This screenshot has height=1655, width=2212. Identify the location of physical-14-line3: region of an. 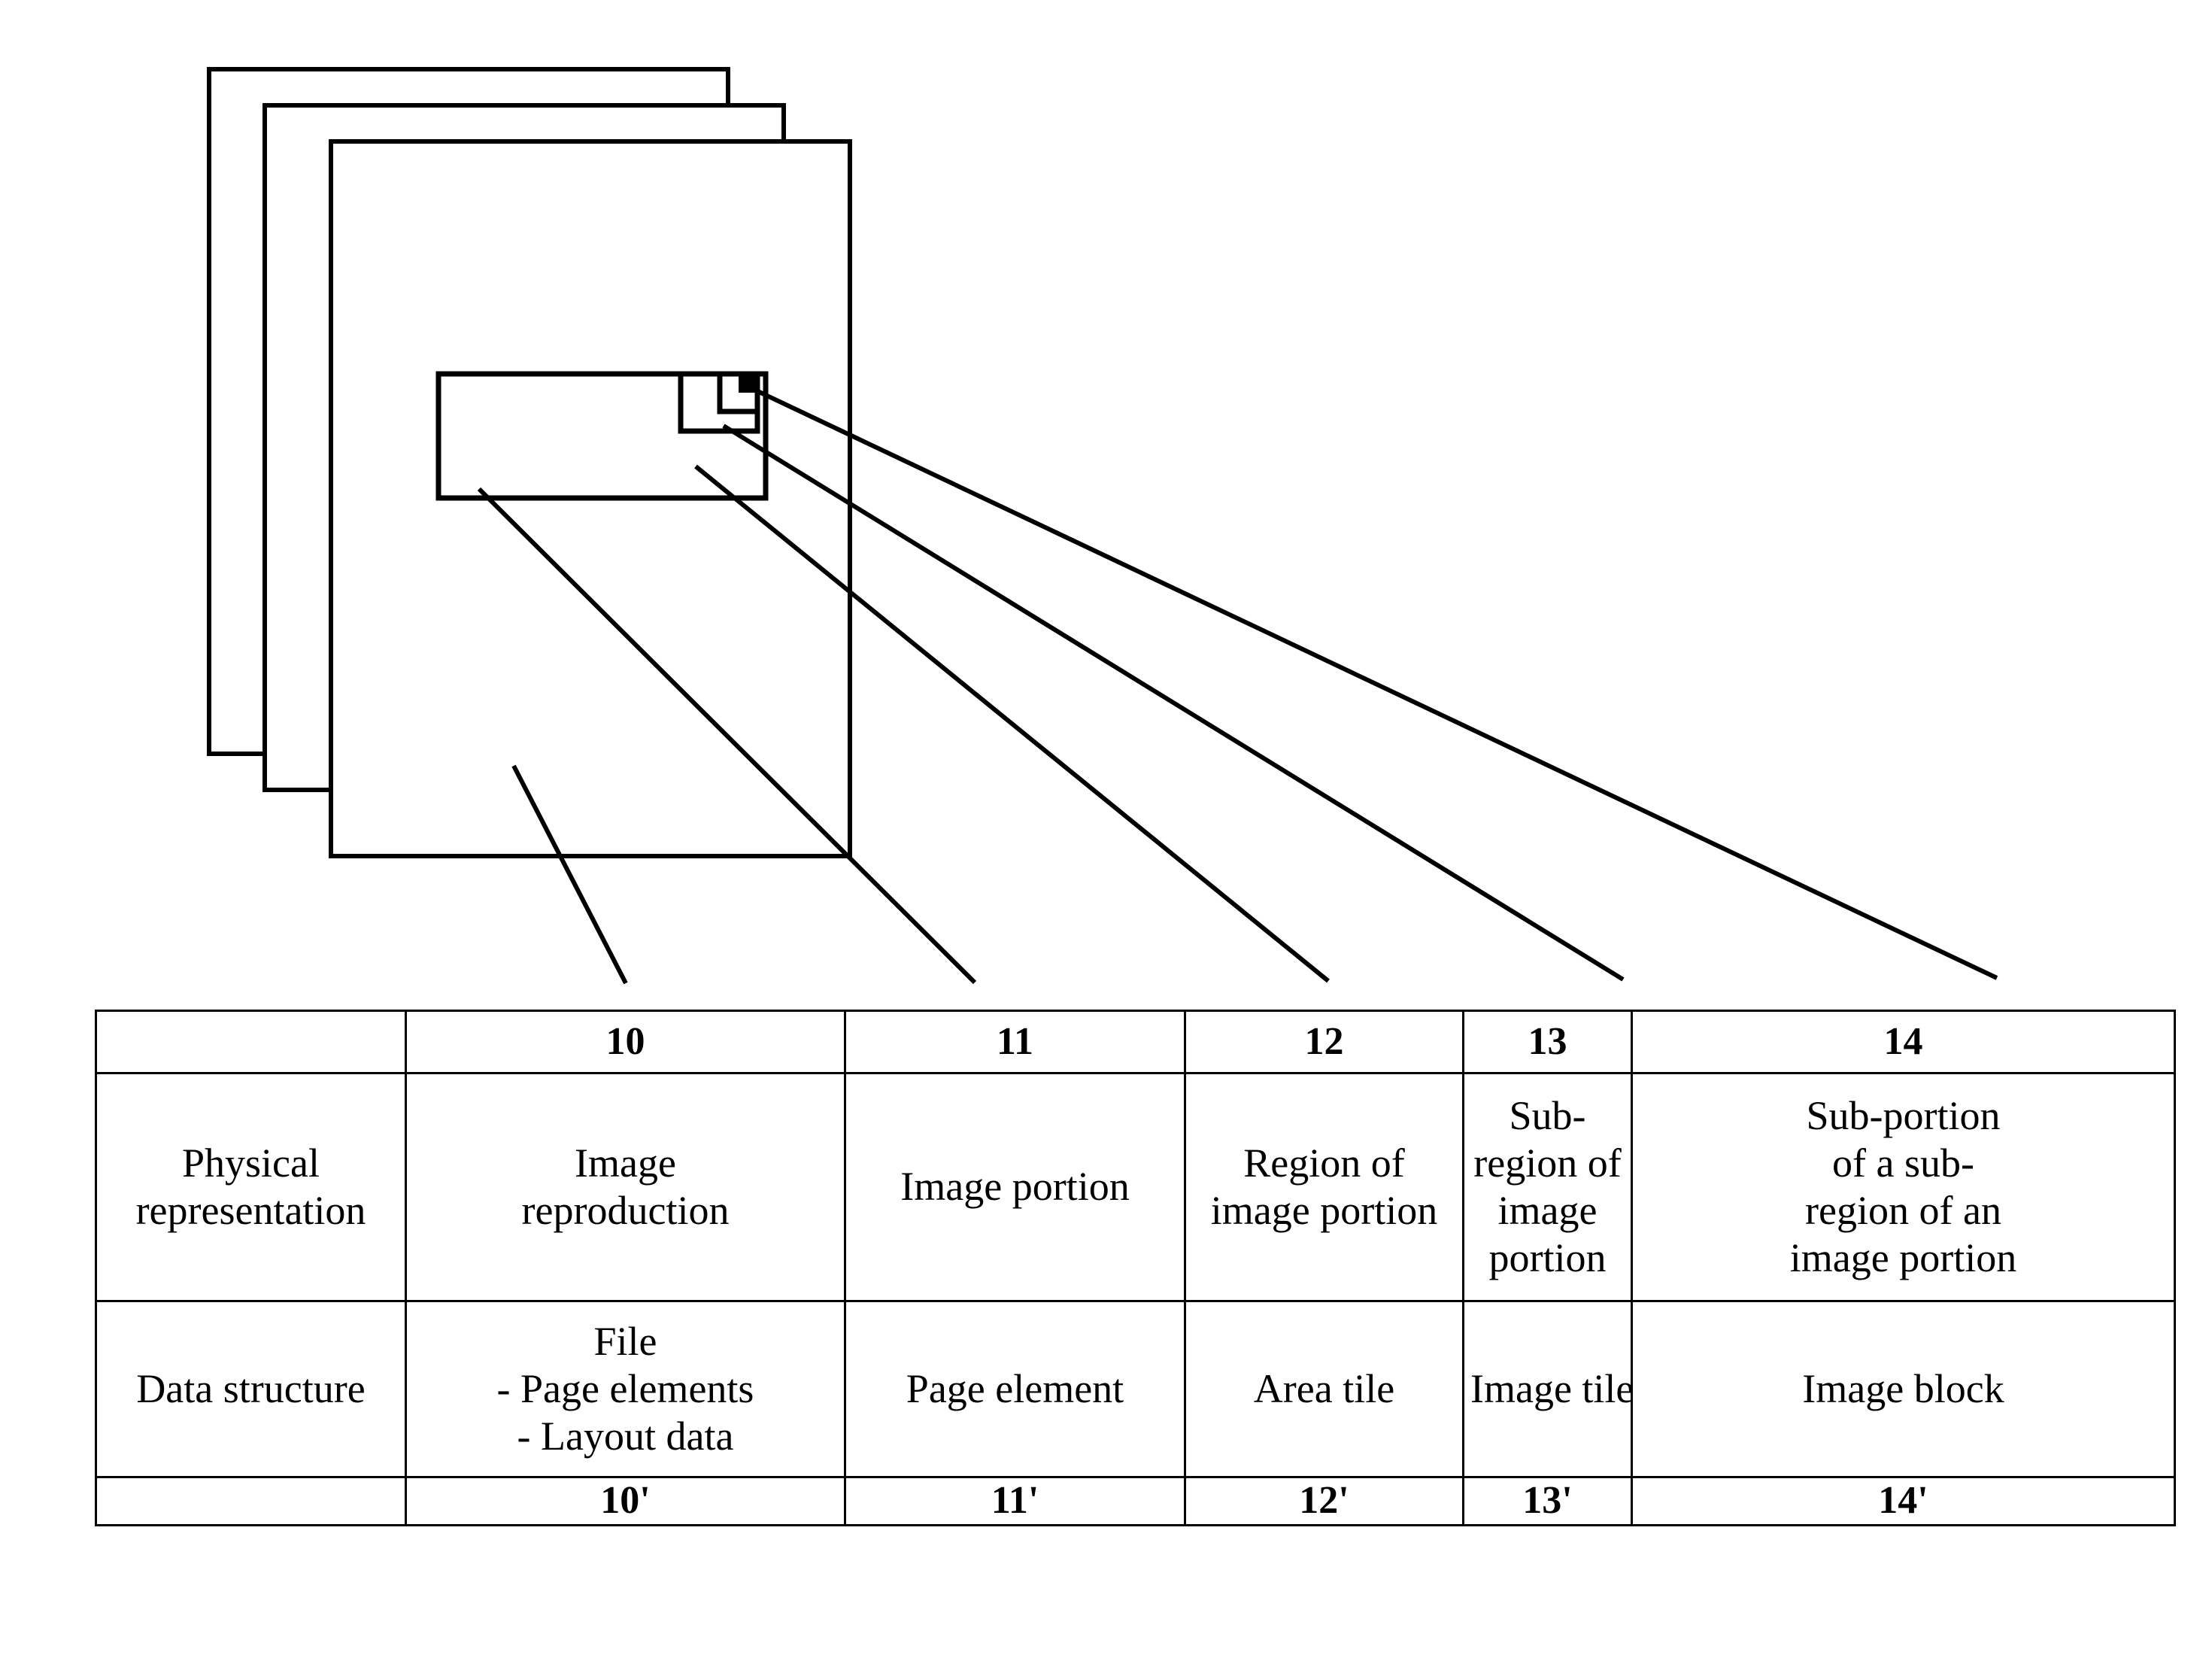
(1903, 1211).